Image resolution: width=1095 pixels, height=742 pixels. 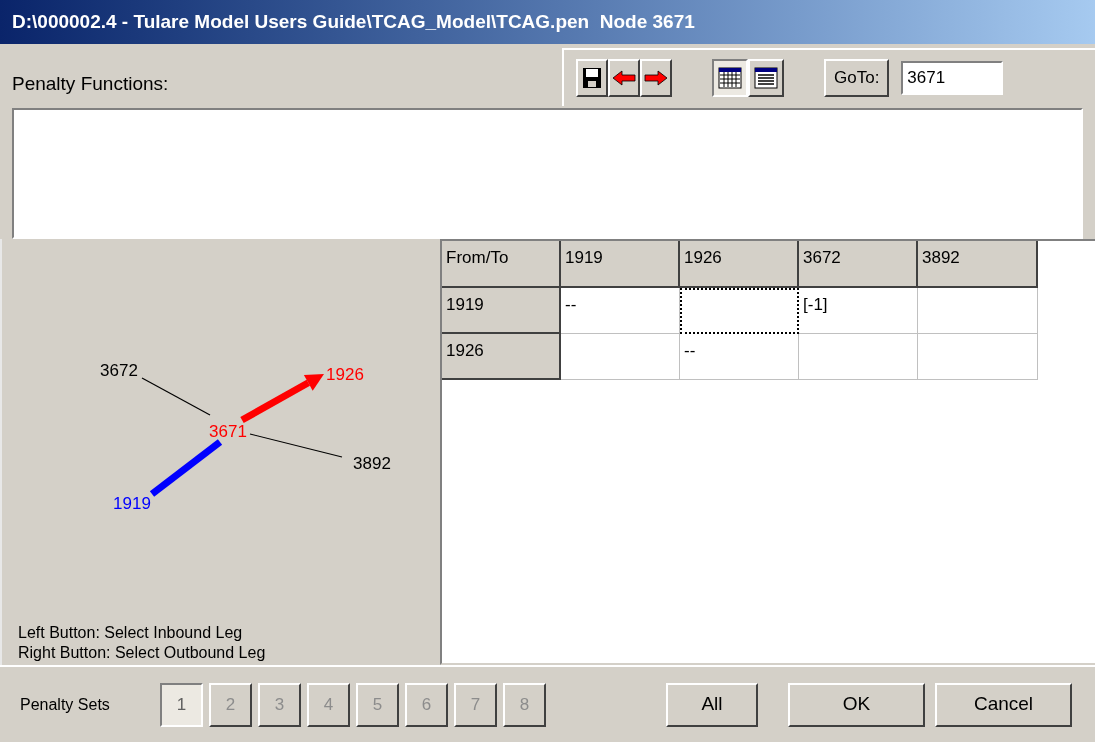 What do you see at coordinates (978, 264) in the screenshot?
I see `column-header: 3892` at bounding box center [978, 264].